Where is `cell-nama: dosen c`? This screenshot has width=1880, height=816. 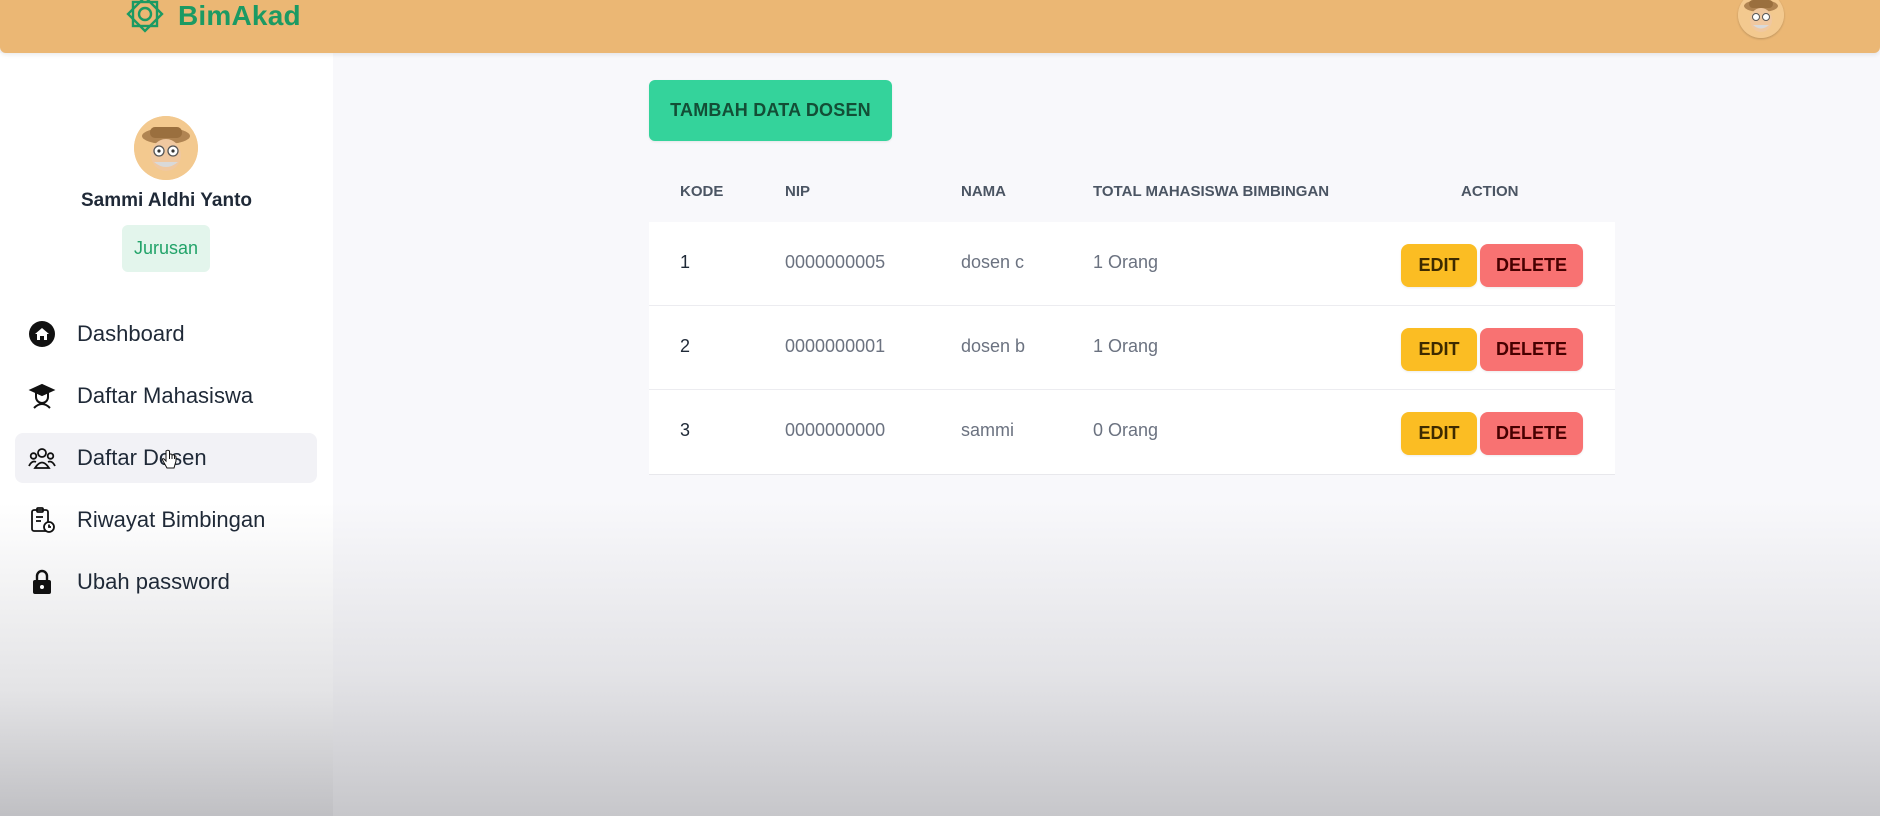 cell-nama: dosen c is located at coordinates (993, 262).